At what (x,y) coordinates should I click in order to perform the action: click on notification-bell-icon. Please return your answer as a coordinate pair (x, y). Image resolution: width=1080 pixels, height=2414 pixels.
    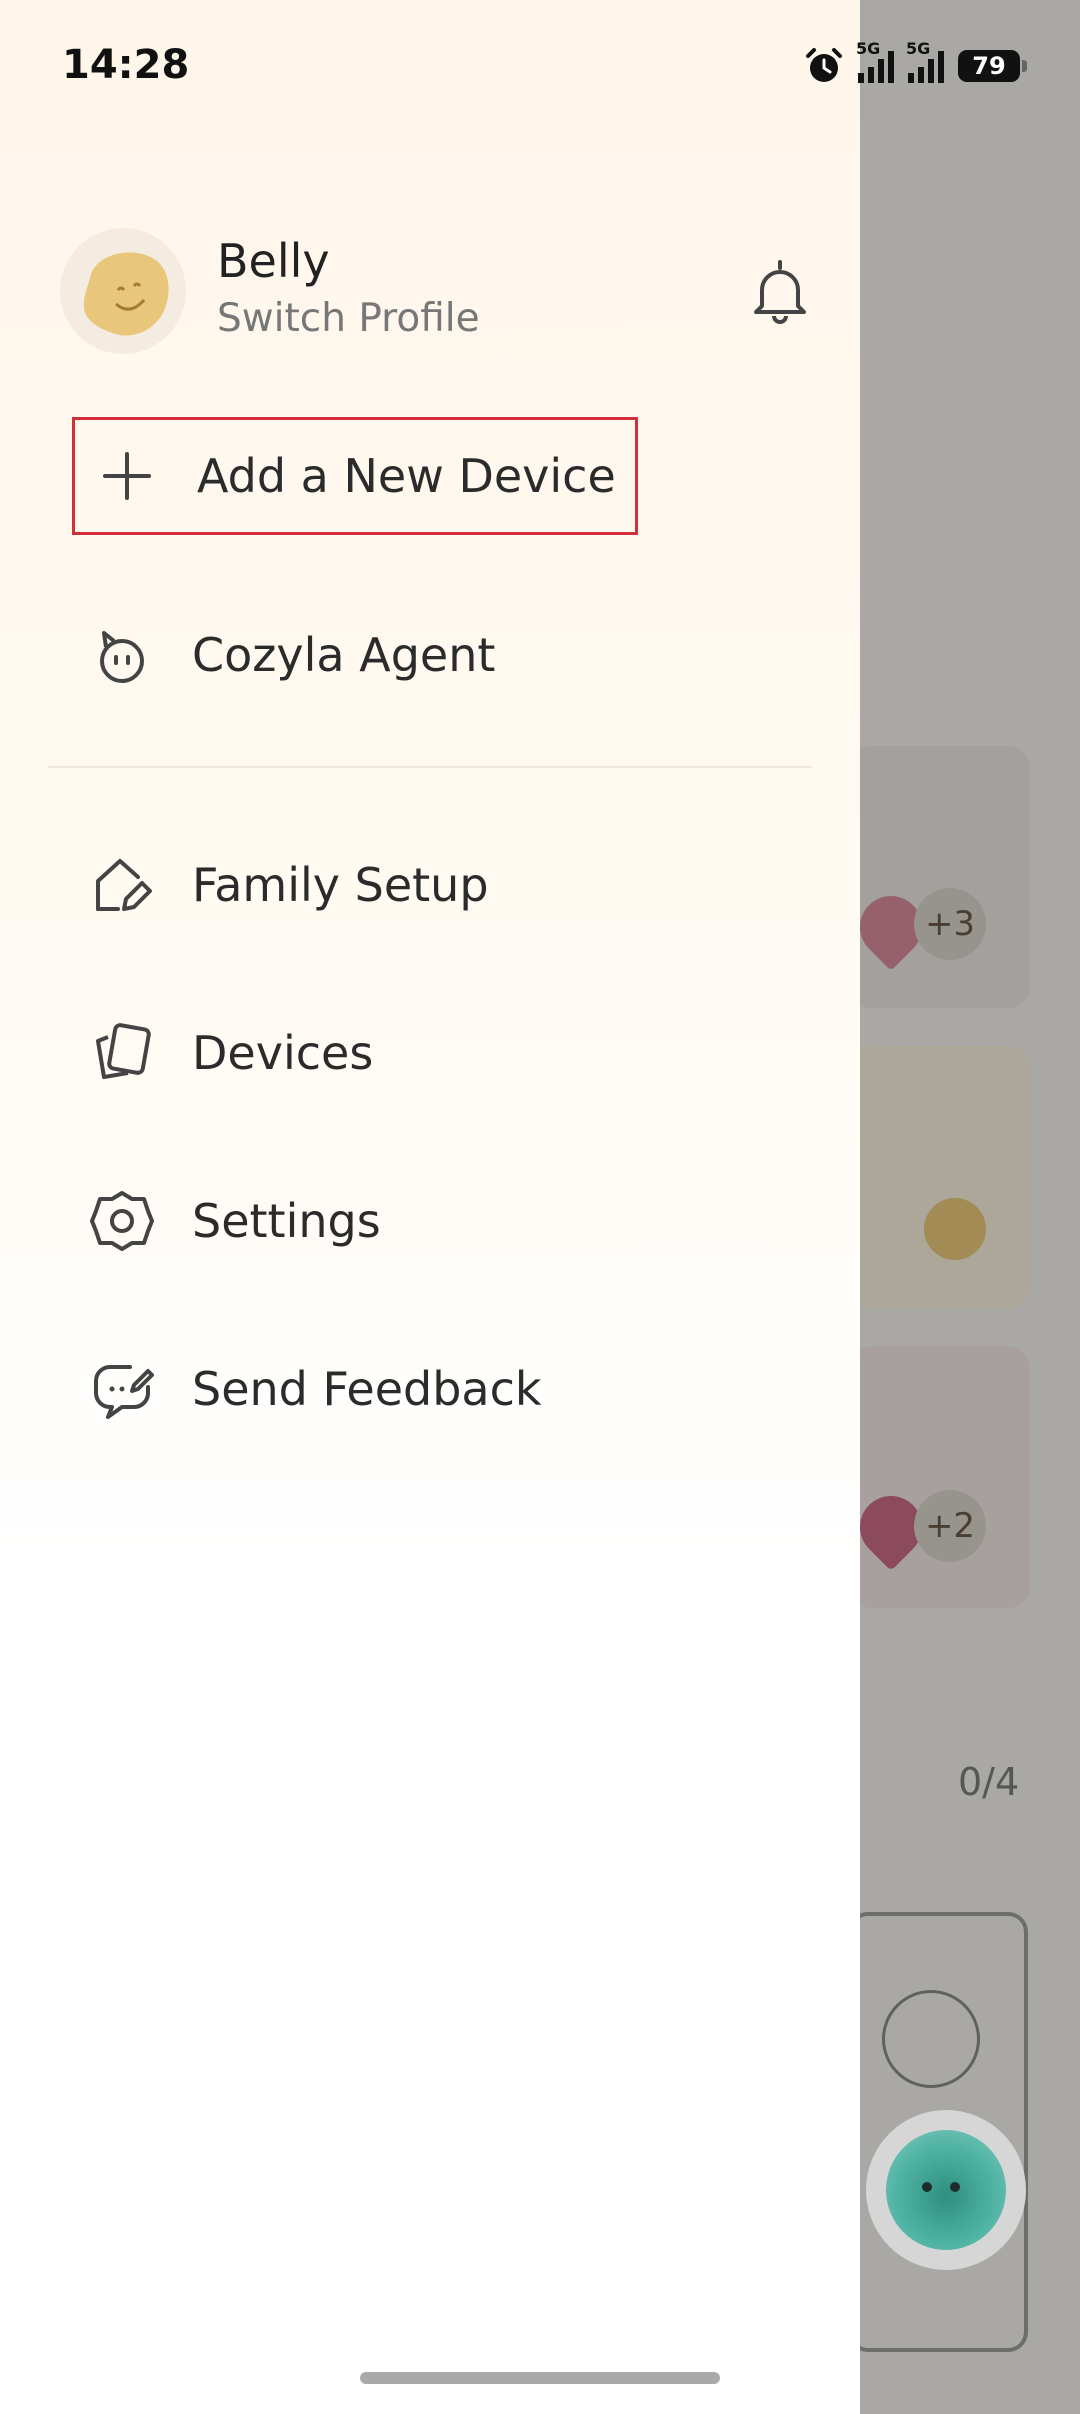
    Looking at the image, I should click on (780, 290).